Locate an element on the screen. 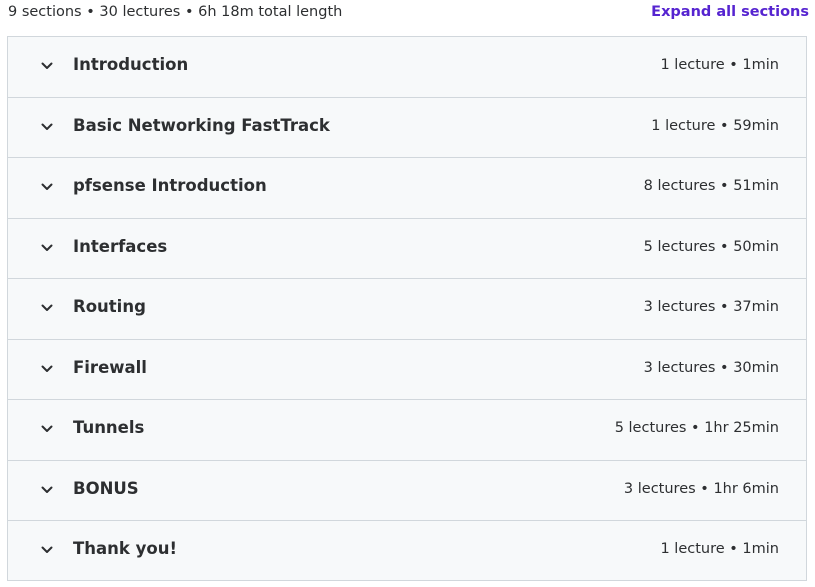 The height and width of the screenshot is (587, 815). section-title: Introduction is located at coordinates (131, 64).